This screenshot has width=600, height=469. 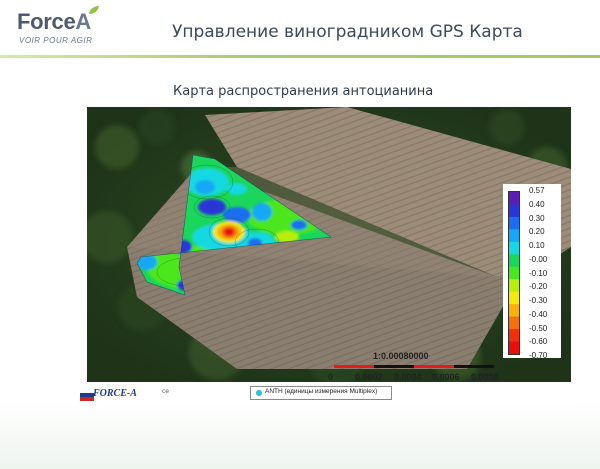 I want to click on colorbar-scale, so click(x=514, y=273).